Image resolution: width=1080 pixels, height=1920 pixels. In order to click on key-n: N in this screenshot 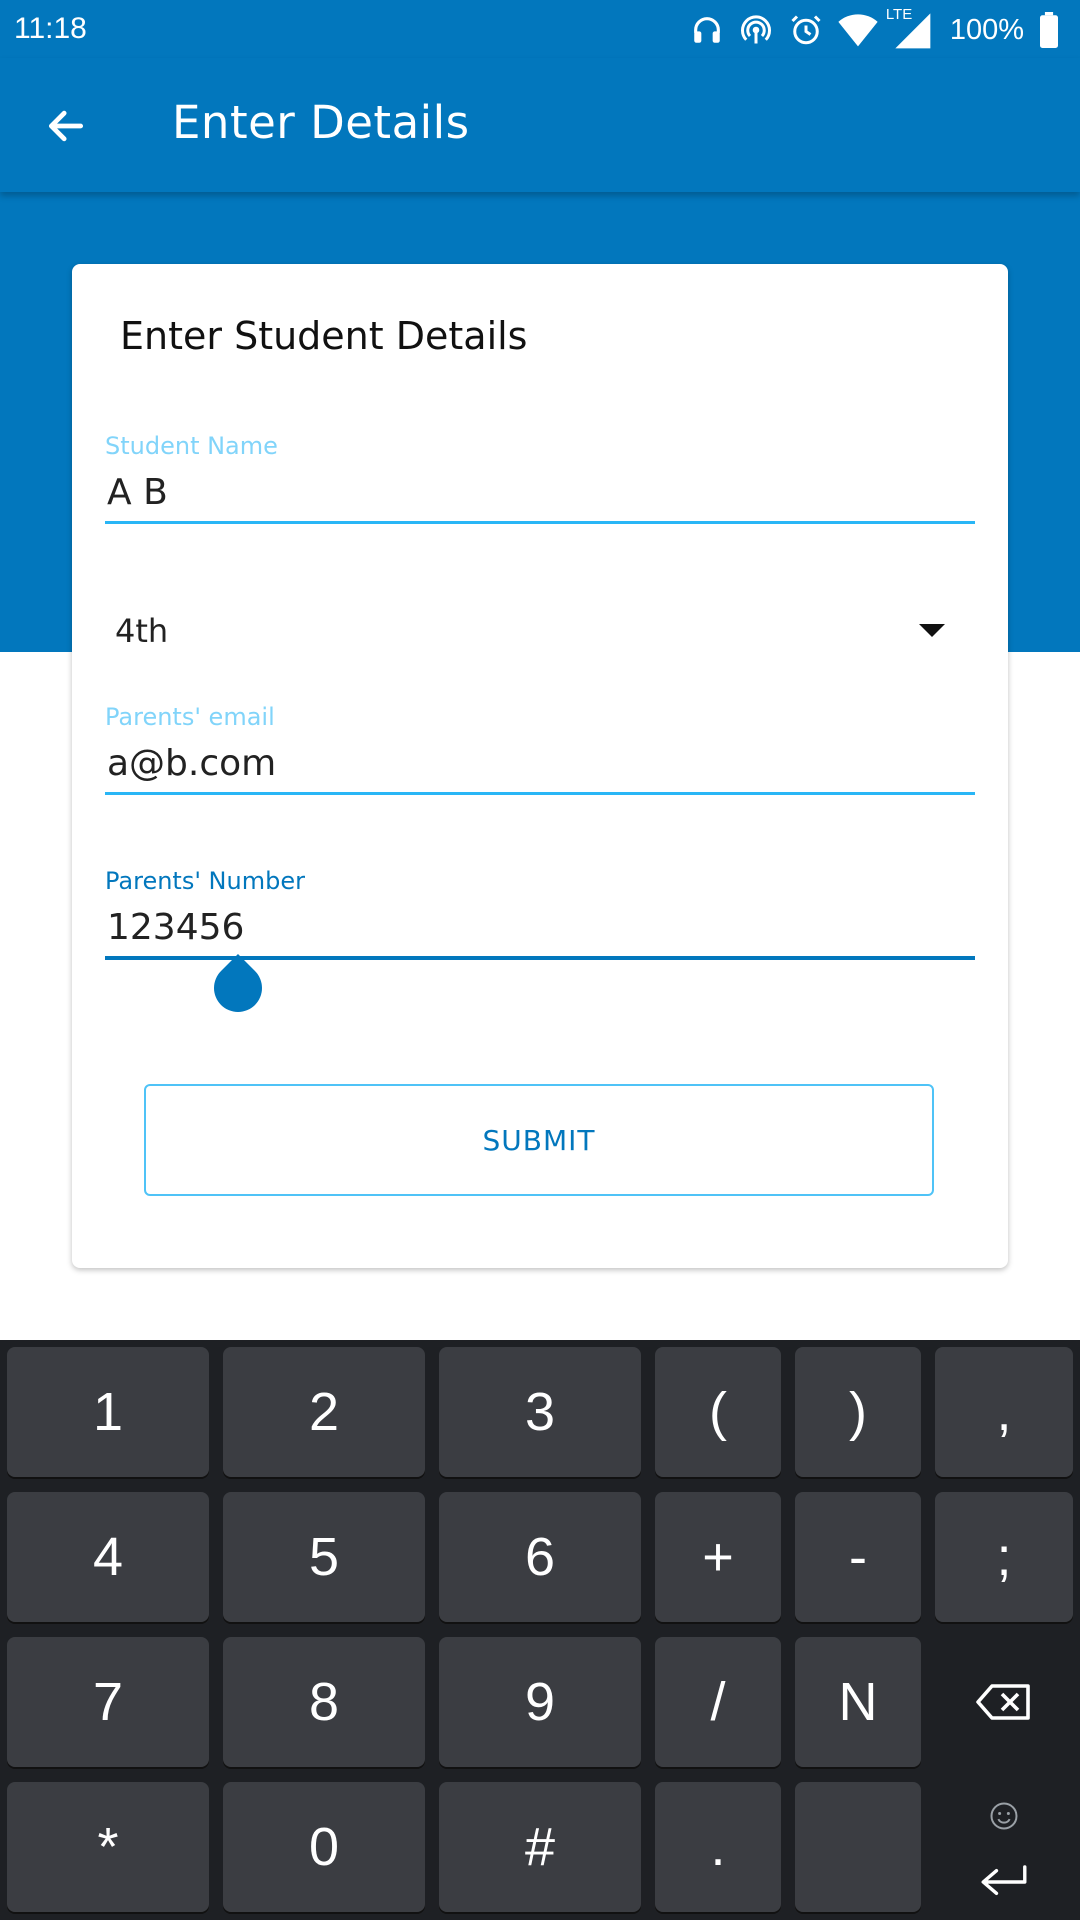, I will do `click(858, 1702)`.